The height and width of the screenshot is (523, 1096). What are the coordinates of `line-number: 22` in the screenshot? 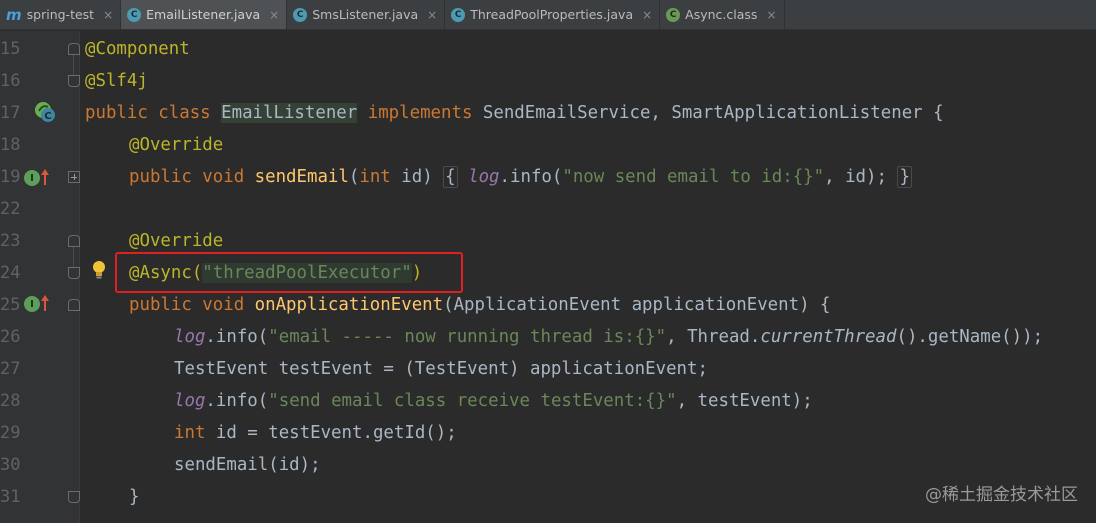 It's located at (10, 209).